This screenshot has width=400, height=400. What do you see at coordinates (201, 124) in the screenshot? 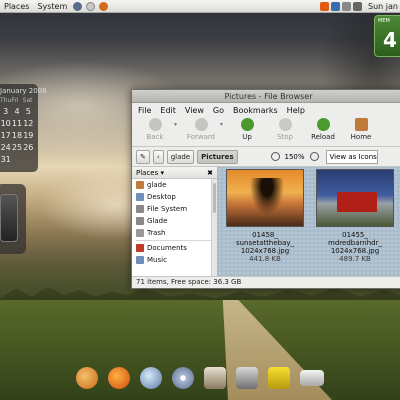
I see `forward-arrow-icon` at bounding box center [201, 124].